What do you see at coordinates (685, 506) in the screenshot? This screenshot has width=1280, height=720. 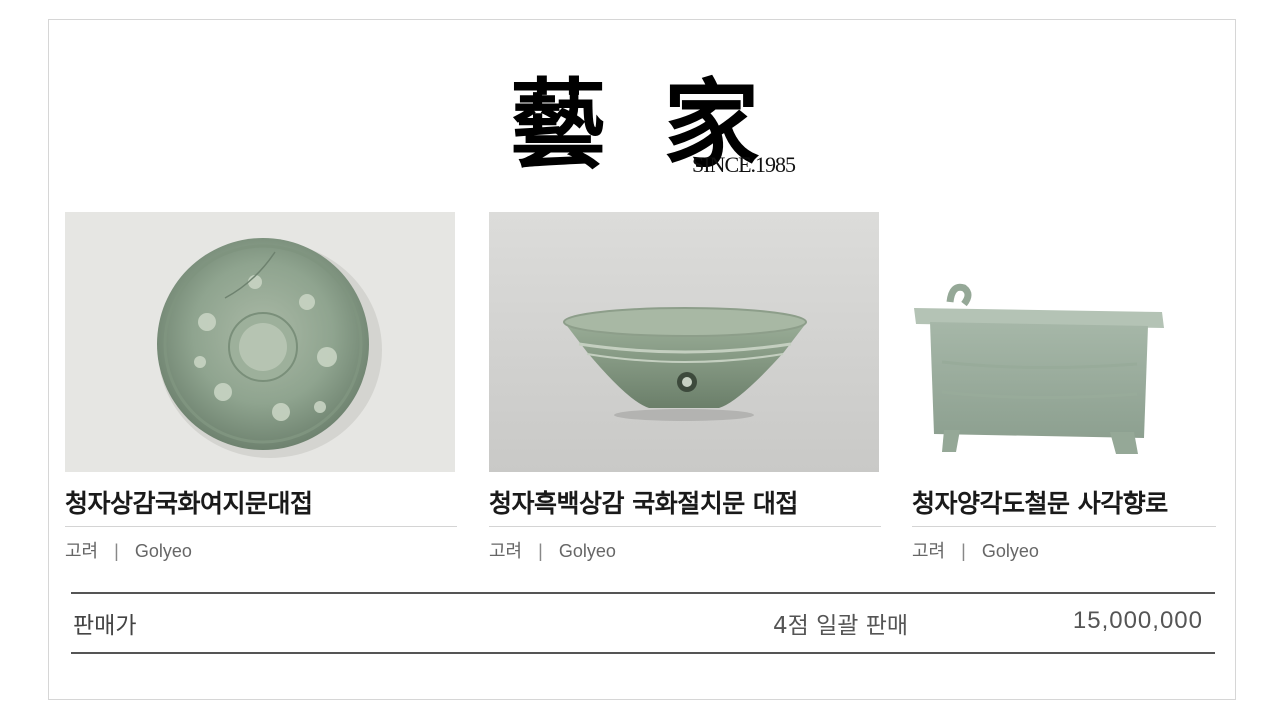 I see `product-name: 청자흑백상감 국화절치문 대접` at bounding box center [685, 506].